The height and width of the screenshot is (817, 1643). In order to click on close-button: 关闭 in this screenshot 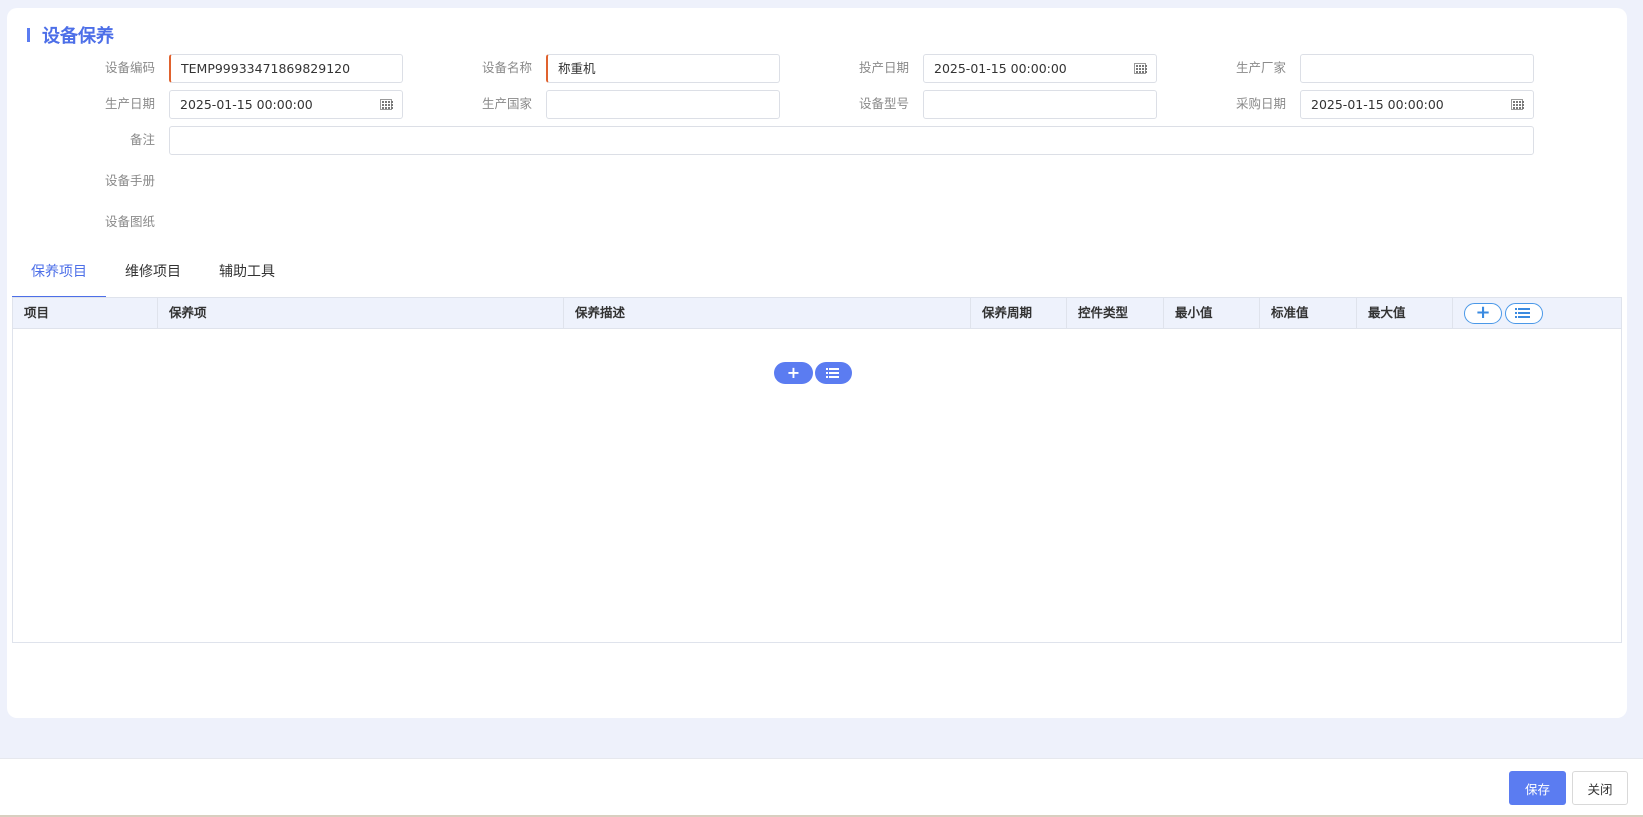, I will do `click(1600, 788)`.